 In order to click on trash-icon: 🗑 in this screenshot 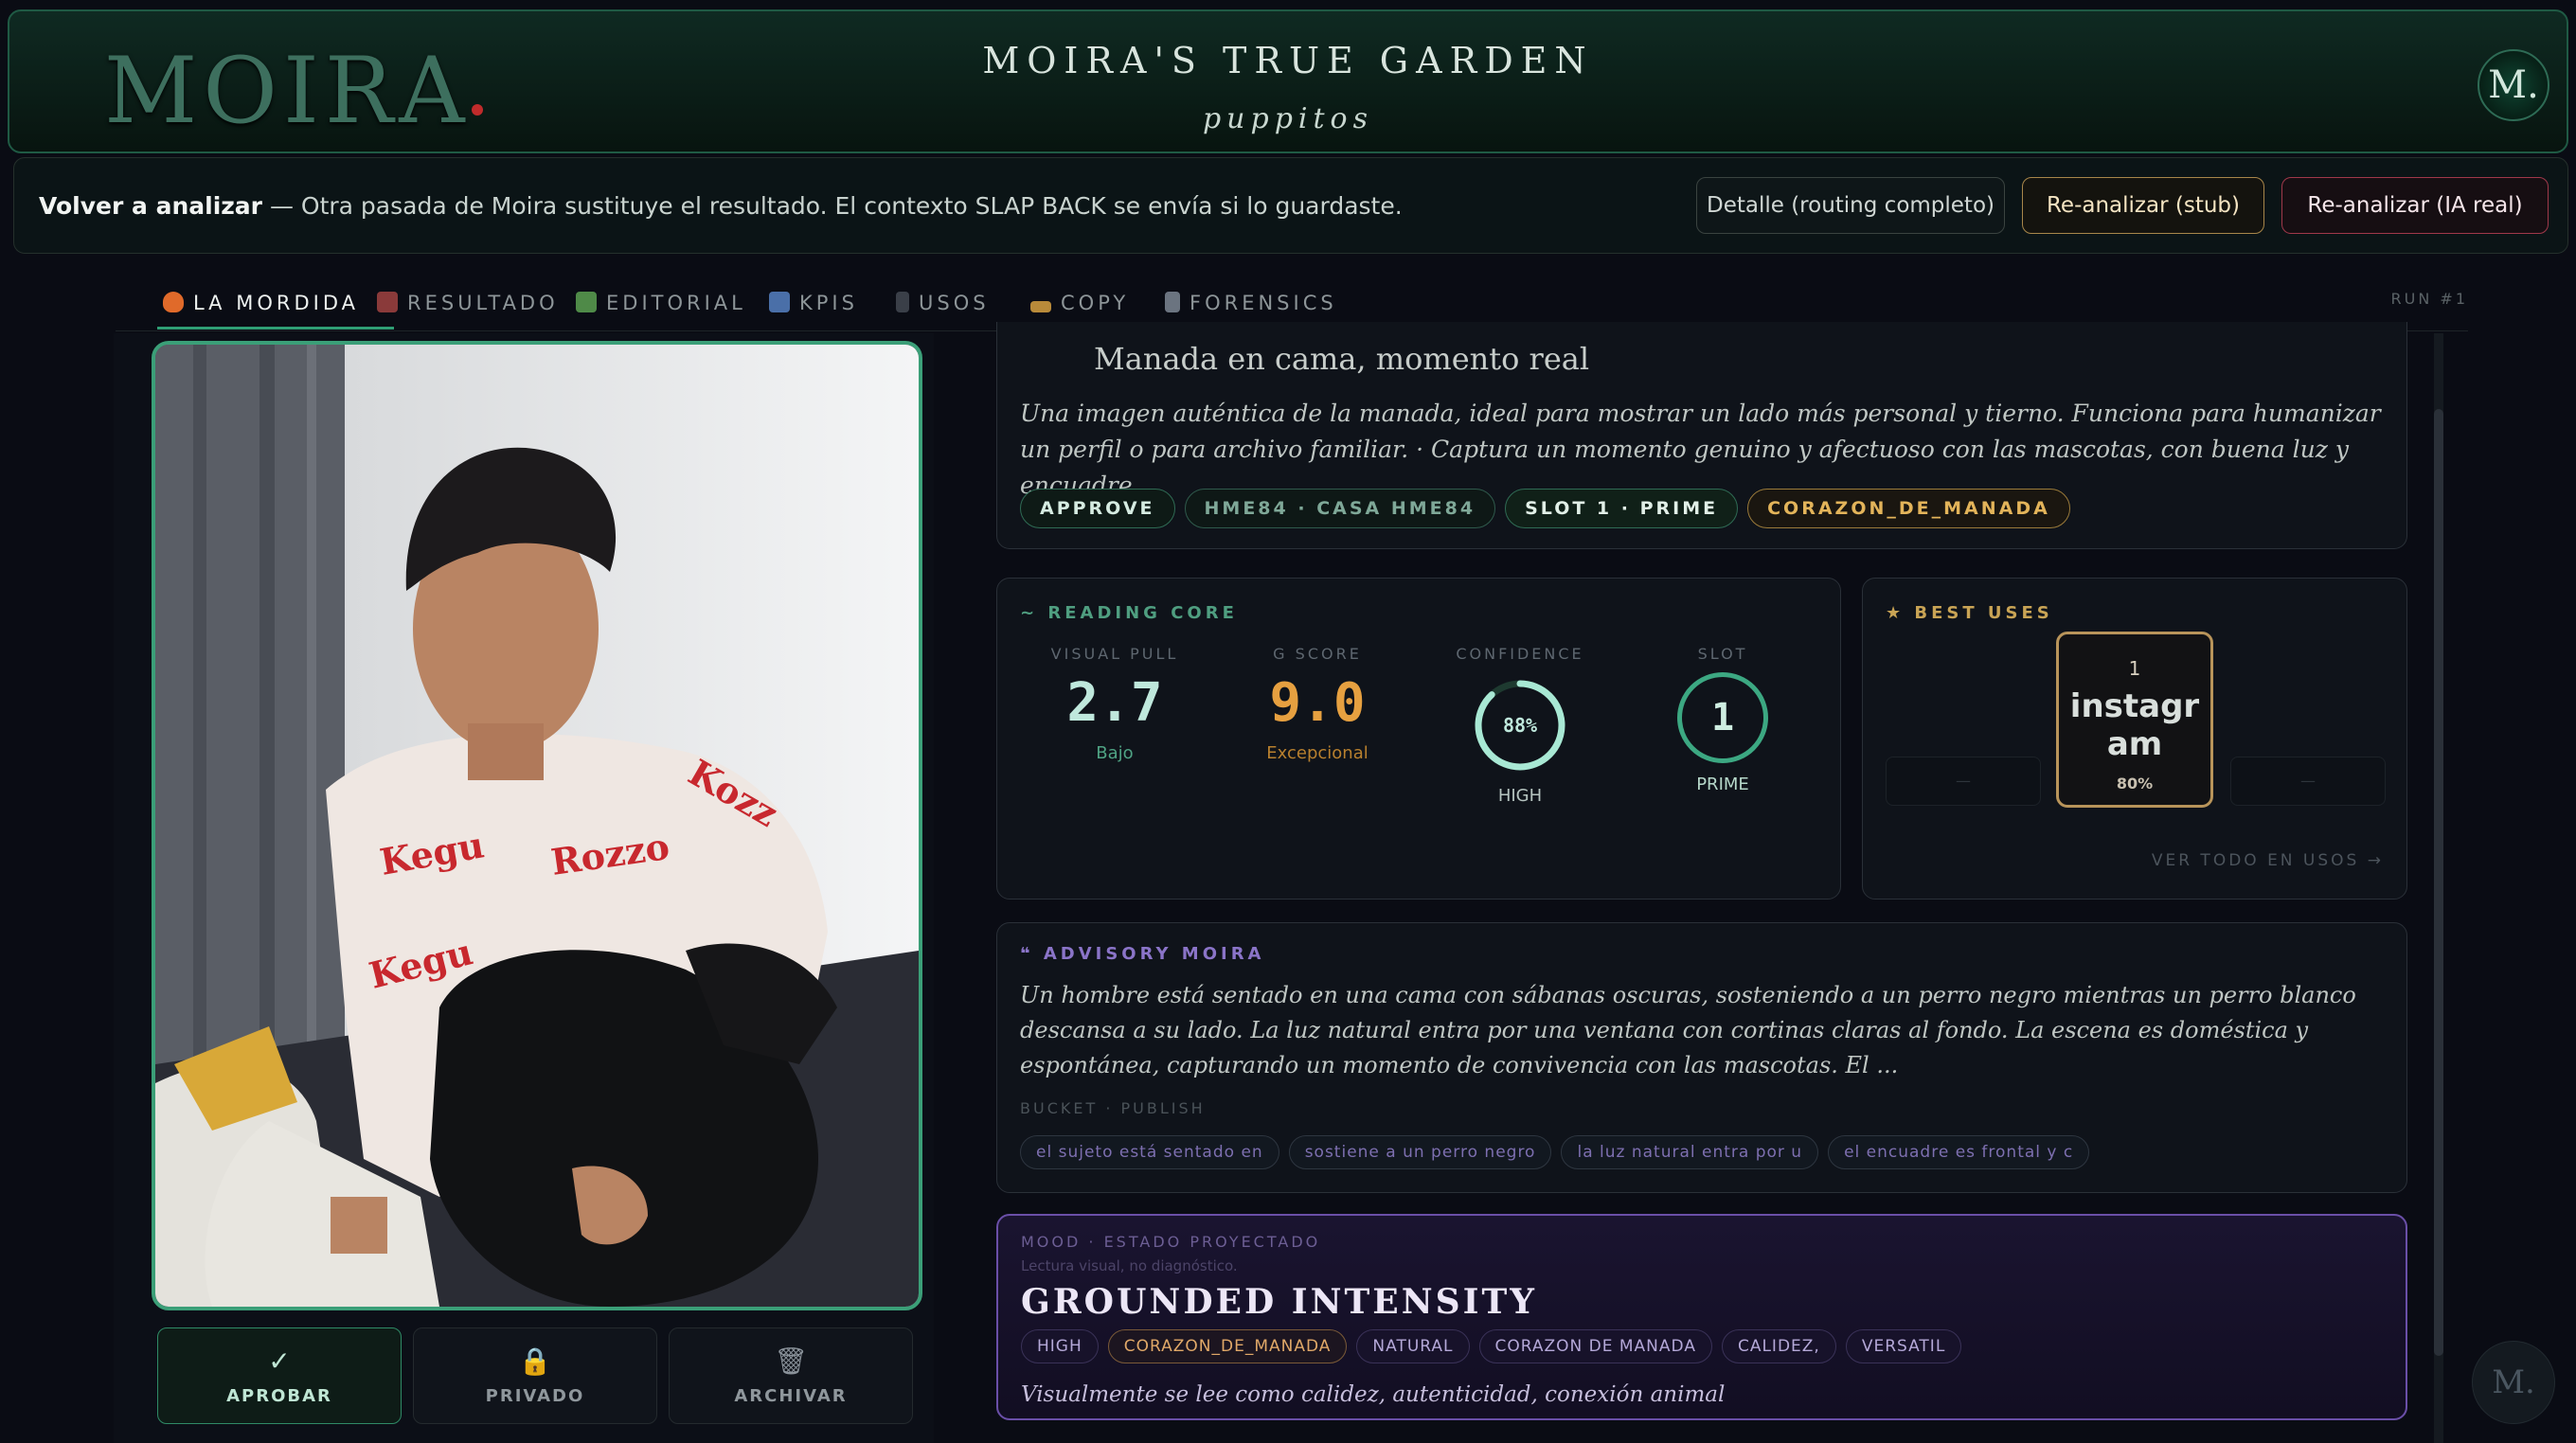, I will do `click(791, 1361)`.